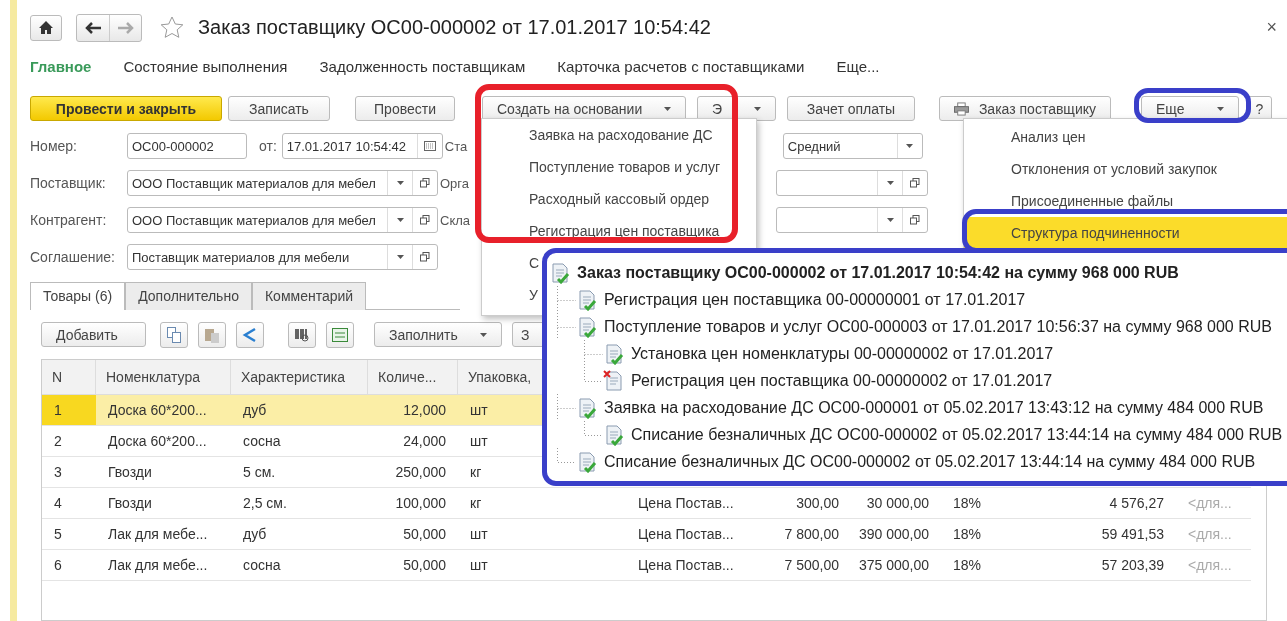  Describe the element at coordinates (69, 411) in the screenshot. I see `table-cell: 1` at that location.